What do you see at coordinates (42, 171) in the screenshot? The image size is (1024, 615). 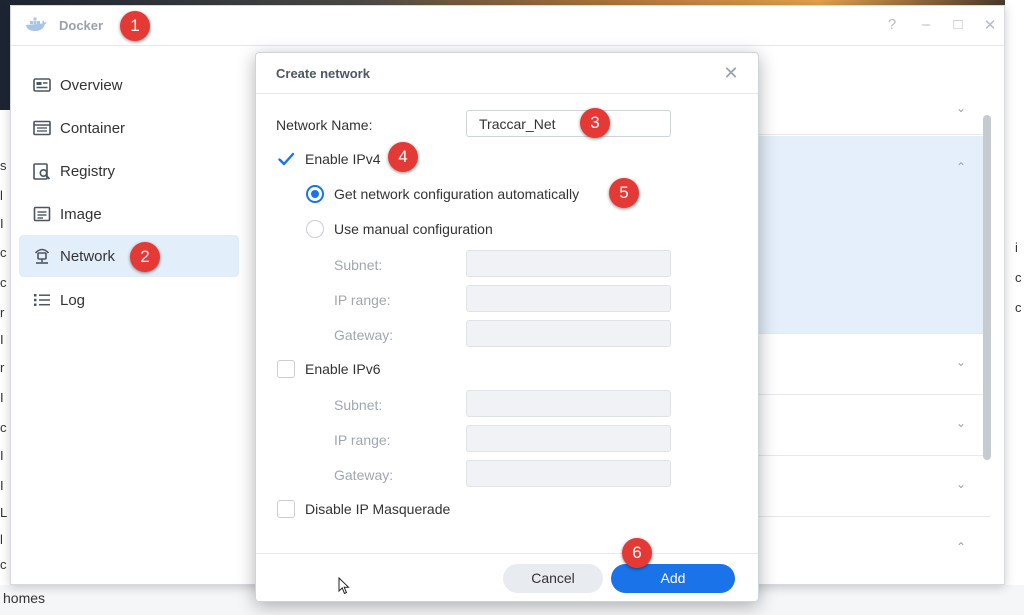 I see `registry-icon` at bounding box center [42, 171].